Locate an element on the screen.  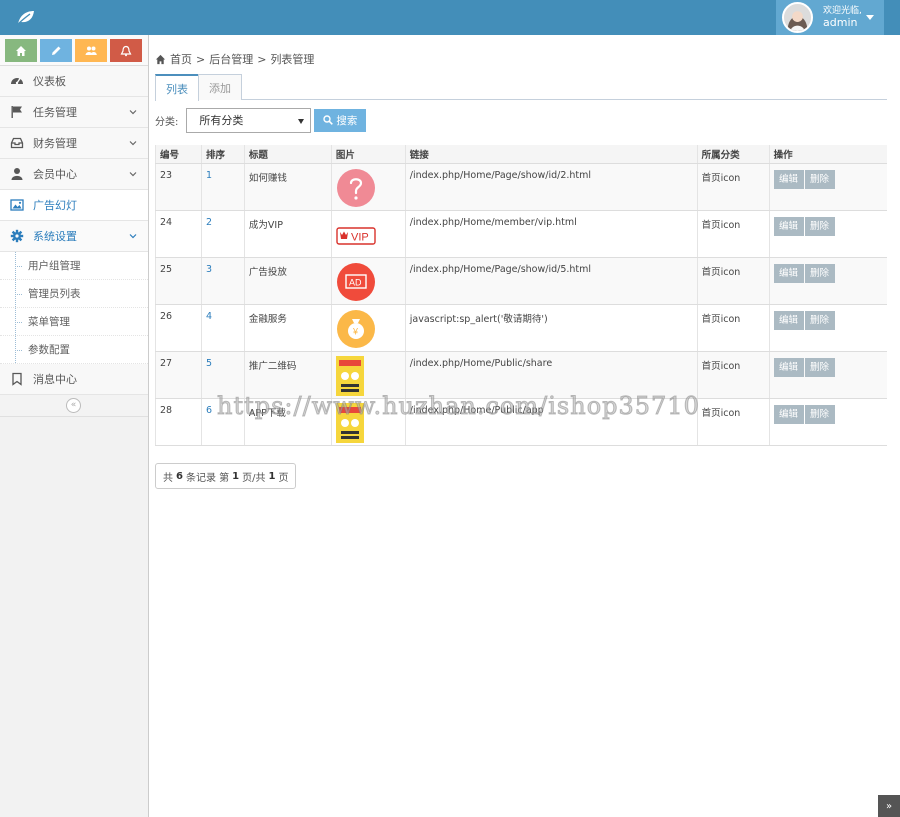
pager-pages: 1 is located at coordinates (272, 476).